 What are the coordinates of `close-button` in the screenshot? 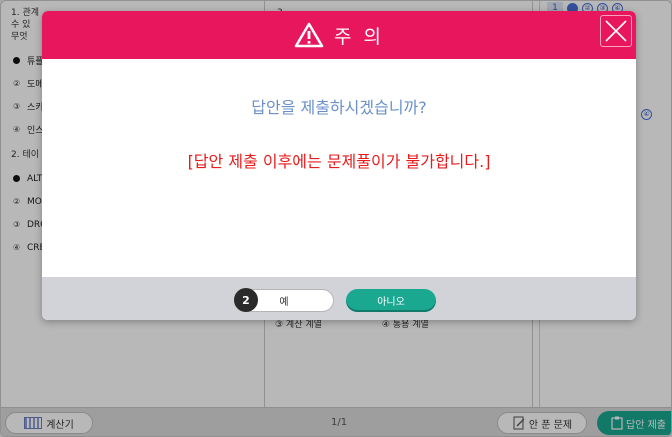 It's located at (616, 31).